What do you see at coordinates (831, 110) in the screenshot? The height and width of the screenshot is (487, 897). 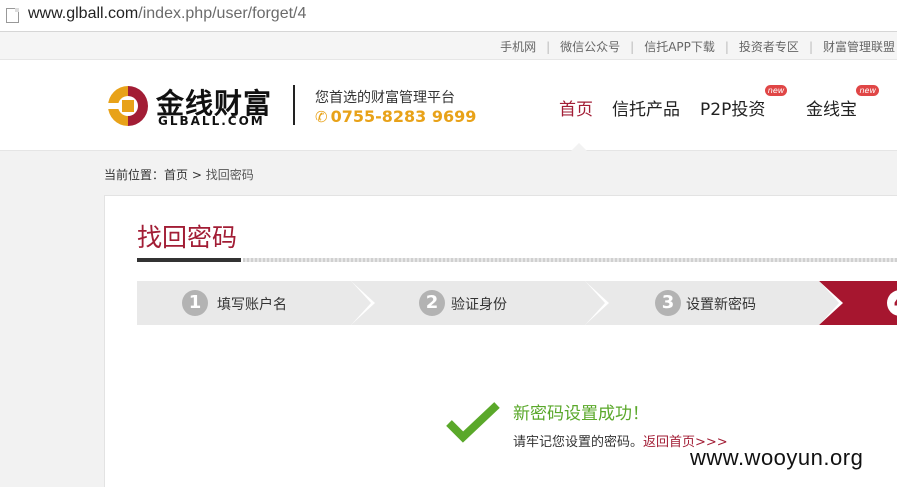 I see `nav-jinxianbao-label: 金线宝` at bounding box center [831, 110].